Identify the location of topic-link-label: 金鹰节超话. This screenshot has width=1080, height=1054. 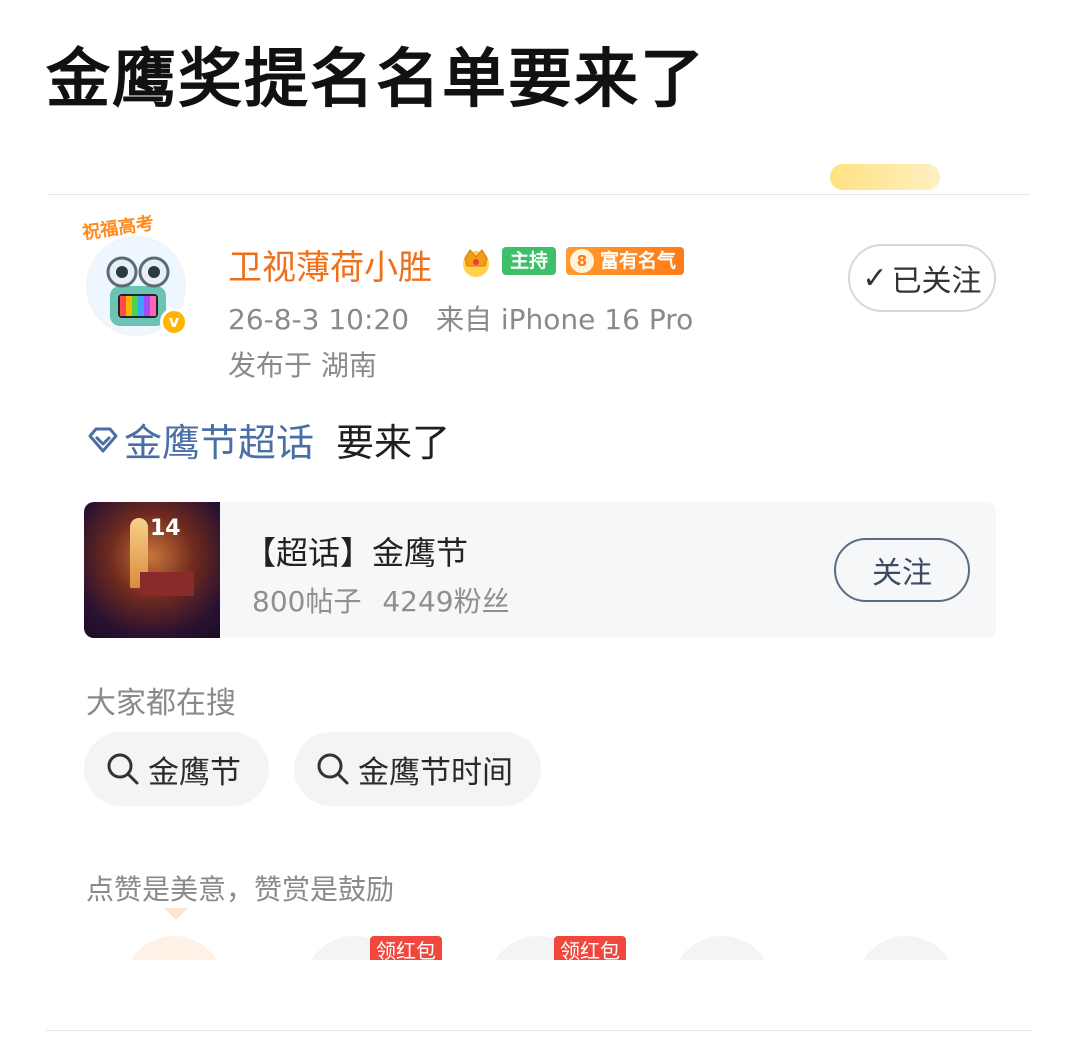
(219, 443).